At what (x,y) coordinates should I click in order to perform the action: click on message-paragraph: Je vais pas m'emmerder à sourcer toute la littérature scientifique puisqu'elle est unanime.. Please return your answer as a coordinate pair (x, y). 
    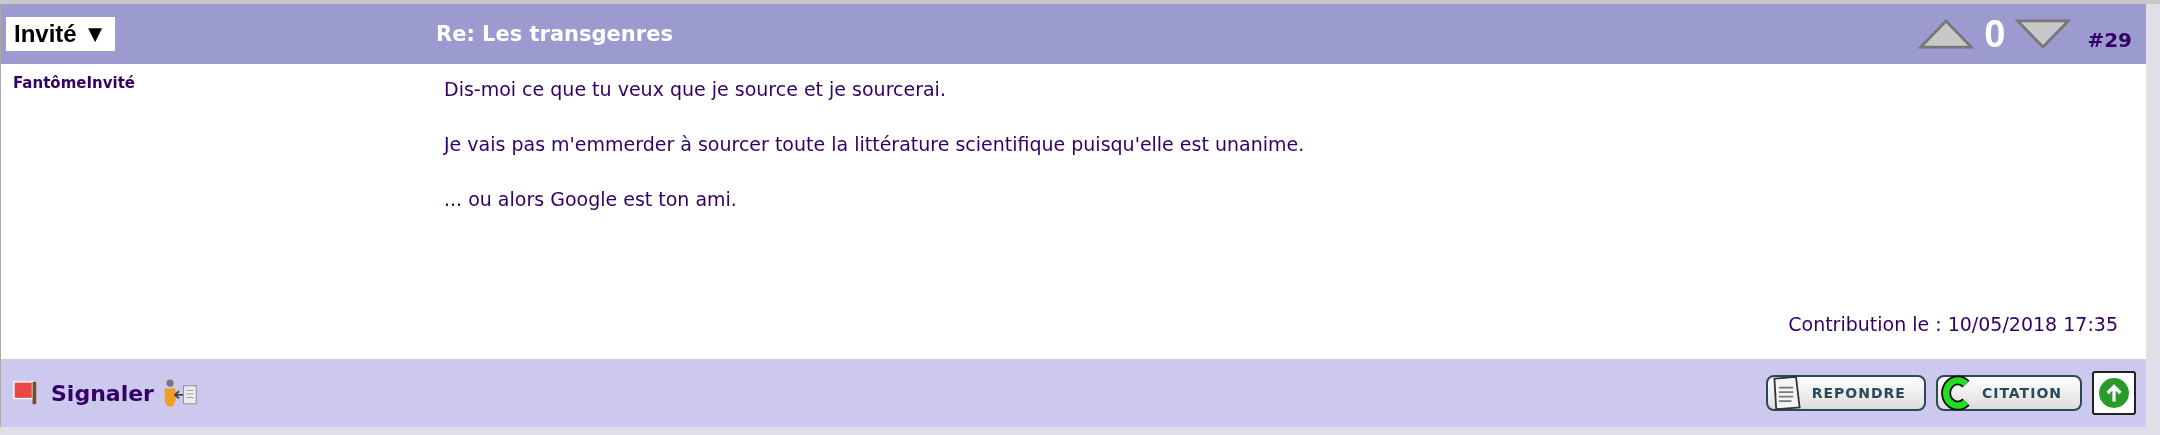
    Looking at the image, I should click on (875, 144).